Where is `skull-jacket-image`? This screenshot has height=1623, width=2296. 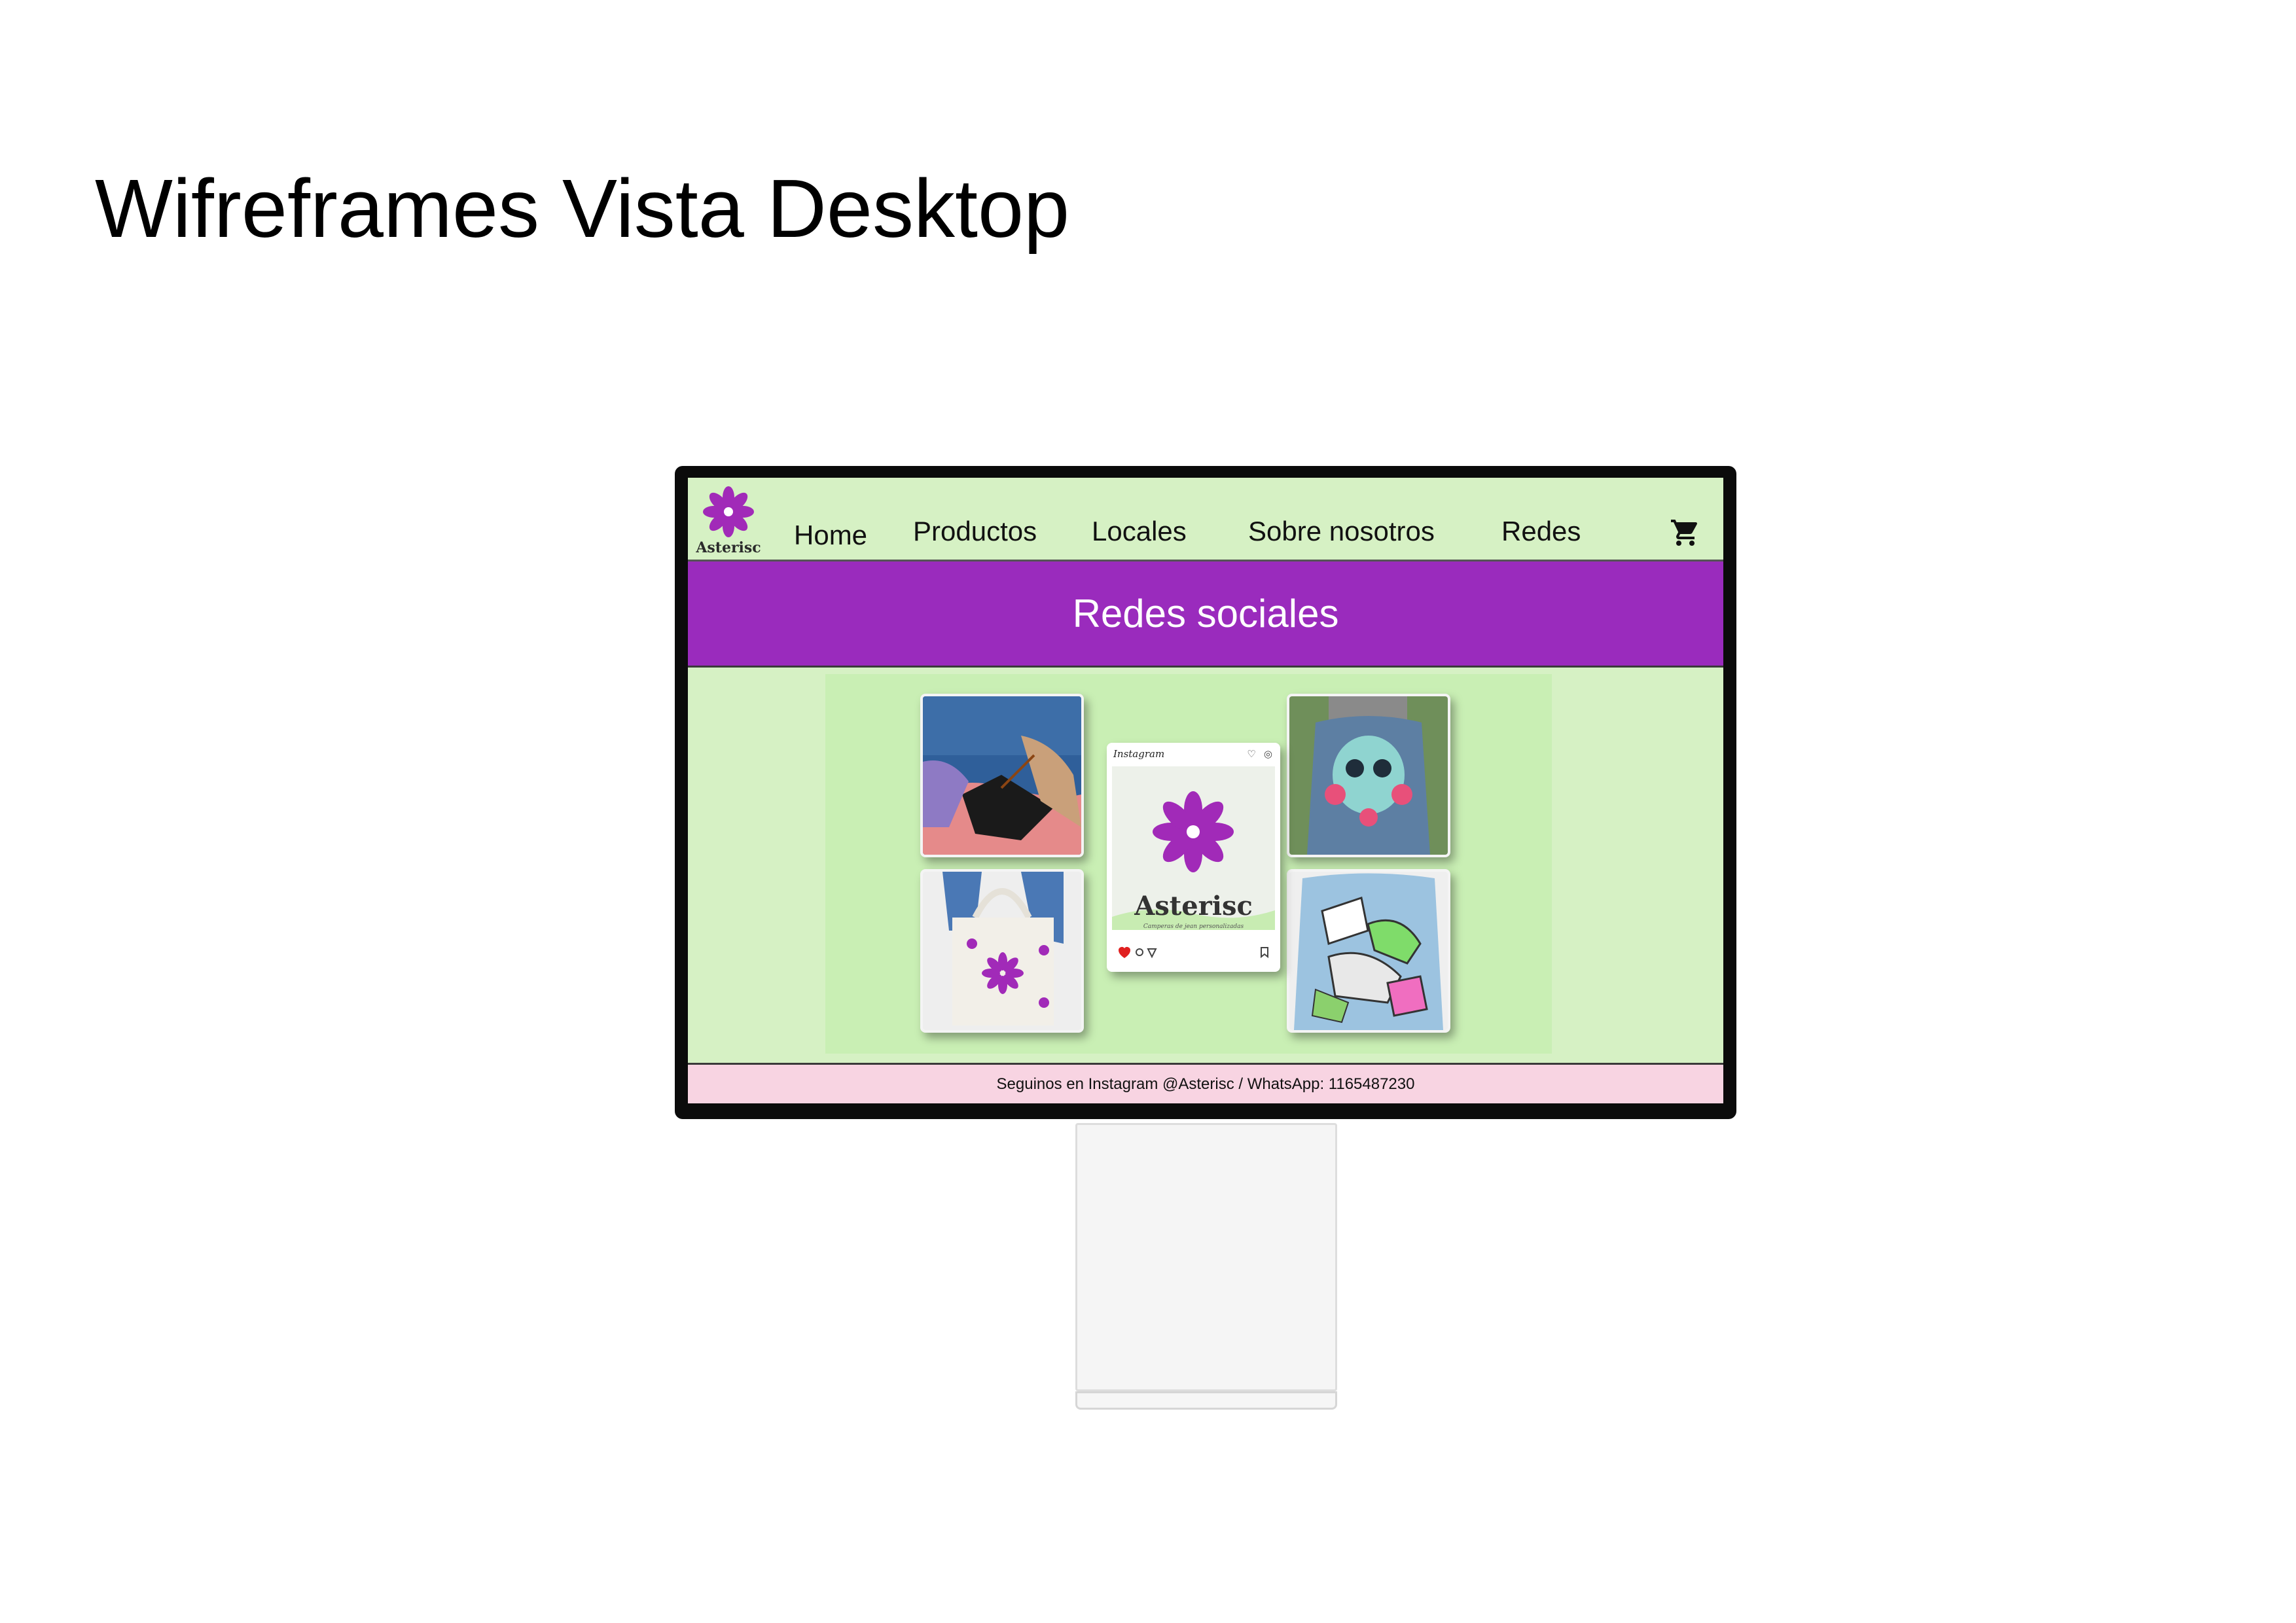 skull-jacket-image is located at coordinates (1368, 776).